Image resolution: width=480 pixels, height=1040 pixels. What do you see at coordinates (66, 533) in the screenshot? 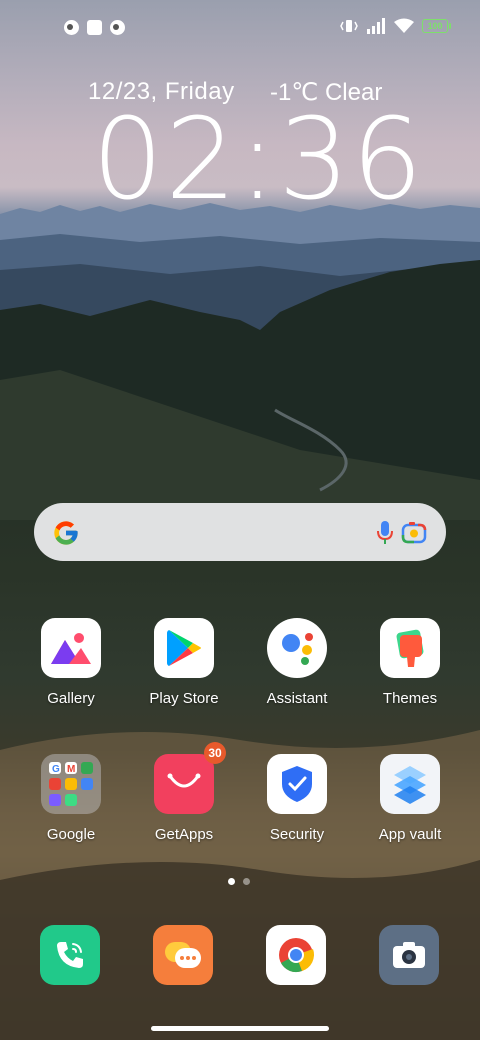
I see `google-g-icon` at bounding box center [66, 533].